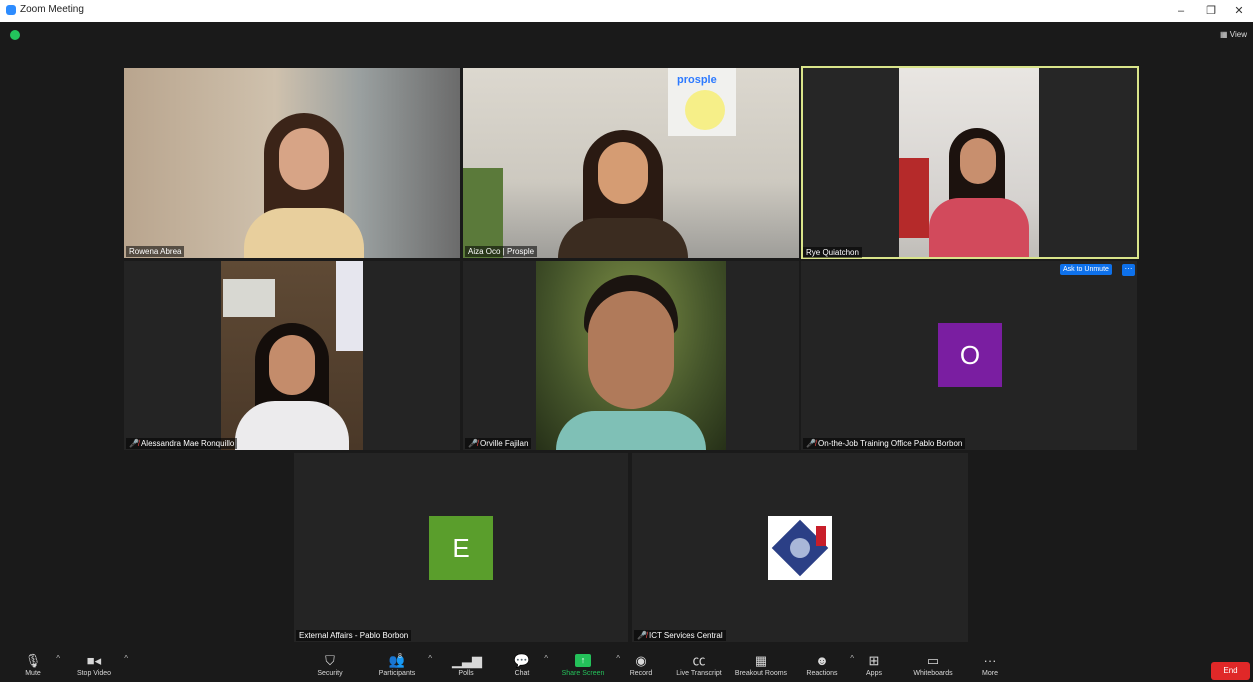  I want to click on share-screen-button: ↑ Share Screen ^, so click(589, 663).